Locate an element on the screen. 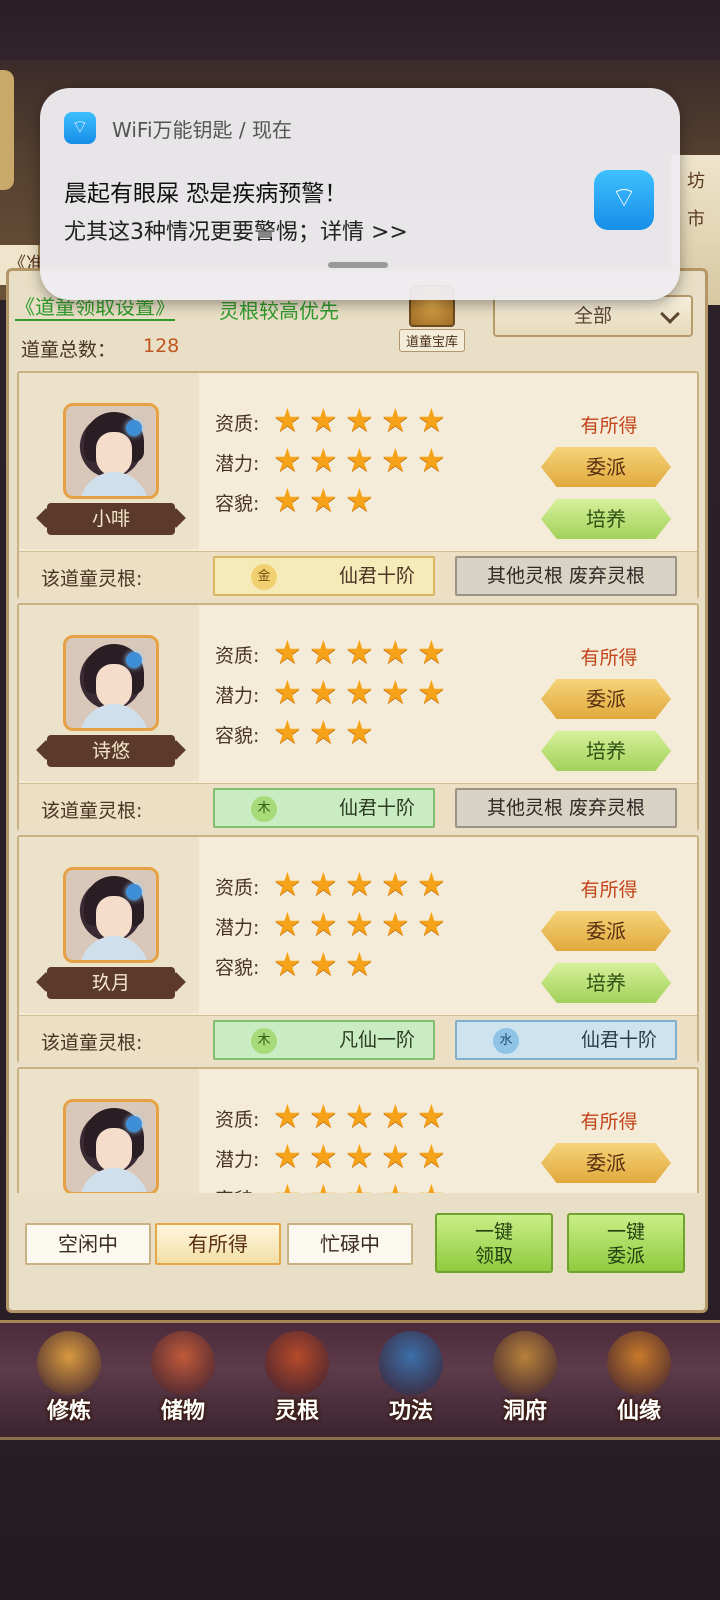 The height and width of the screenshot is (1600, 720). assign-all-button: 一键 委派 is located at coordinates (626, 1243).